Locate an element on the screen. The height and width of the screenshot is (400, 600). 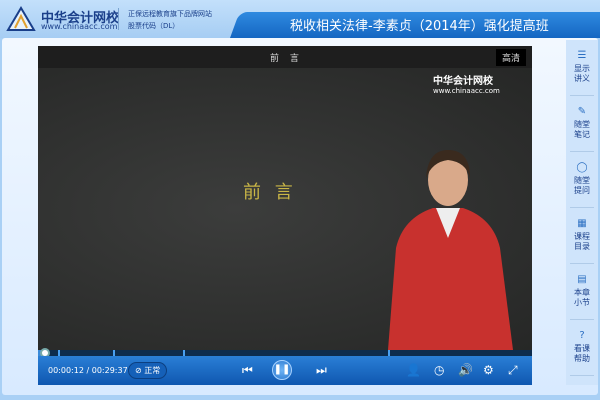
list-icon: ☰ is located at coordinates (582, 55).